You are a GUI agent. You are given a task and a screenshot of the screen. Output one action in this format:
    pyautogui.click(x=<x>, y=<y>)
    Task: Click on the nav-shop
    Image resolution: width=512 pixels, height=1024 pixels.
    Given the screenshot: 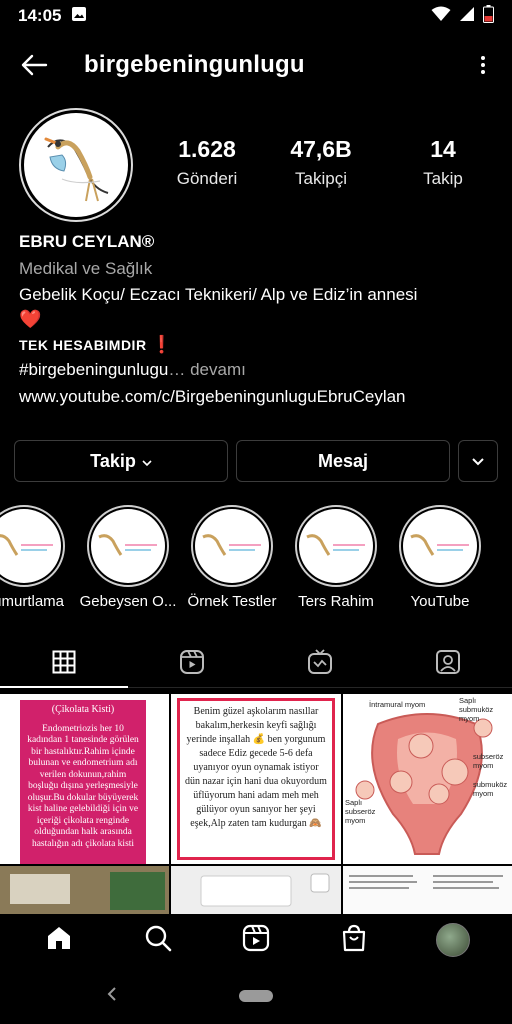 What is the action you would take?
    pyautogui.click(x=354, y=940)
    